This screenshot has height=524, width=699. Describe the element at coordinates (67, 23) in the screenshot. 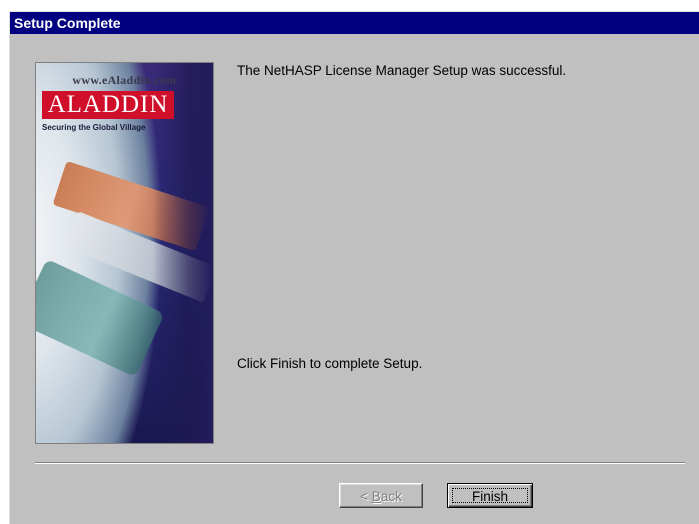

I see `window-title: Setup Complete` at that location.